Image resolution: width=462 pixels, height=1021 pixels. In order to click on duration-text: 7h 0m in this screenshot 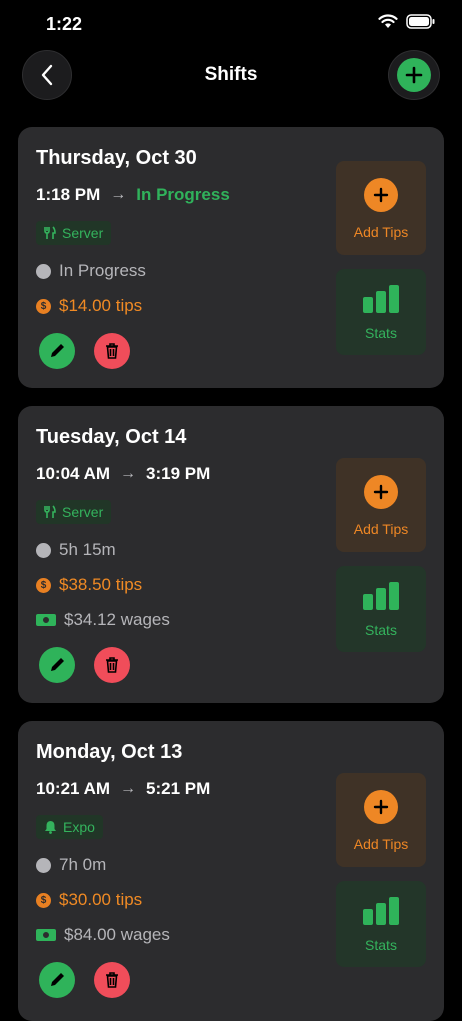, I will do `click(83, 864)`.